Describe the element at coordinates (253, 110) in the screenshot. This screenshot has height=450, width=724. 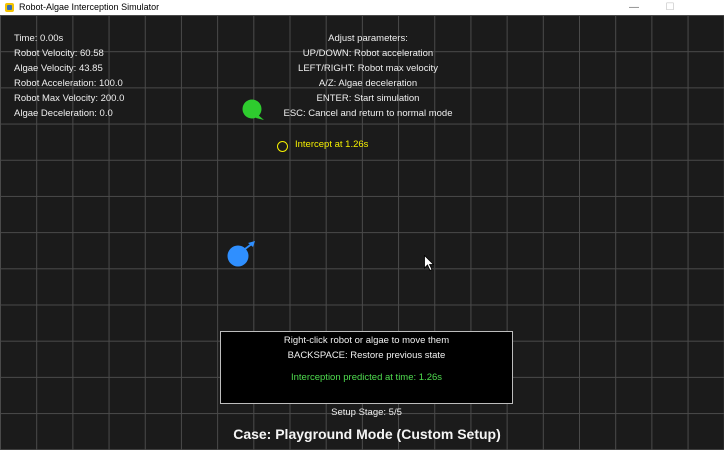
I see `algae-ball` at that location.